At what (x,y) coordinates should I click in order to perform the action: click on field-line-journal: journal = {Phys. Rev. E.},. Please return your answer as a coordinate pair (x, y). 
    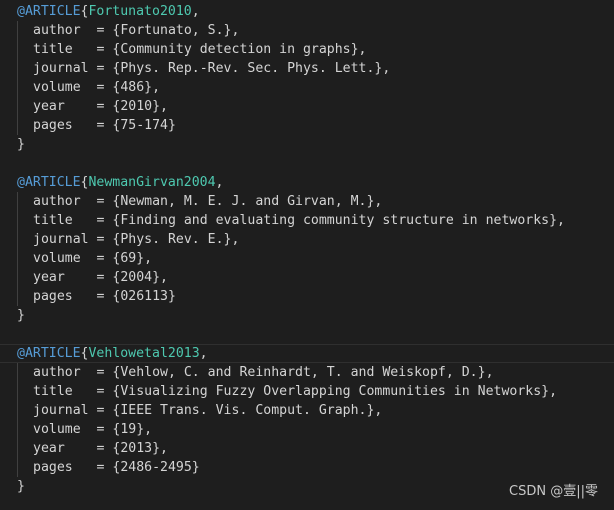
    Looking at the image, I should click on (136, 239).